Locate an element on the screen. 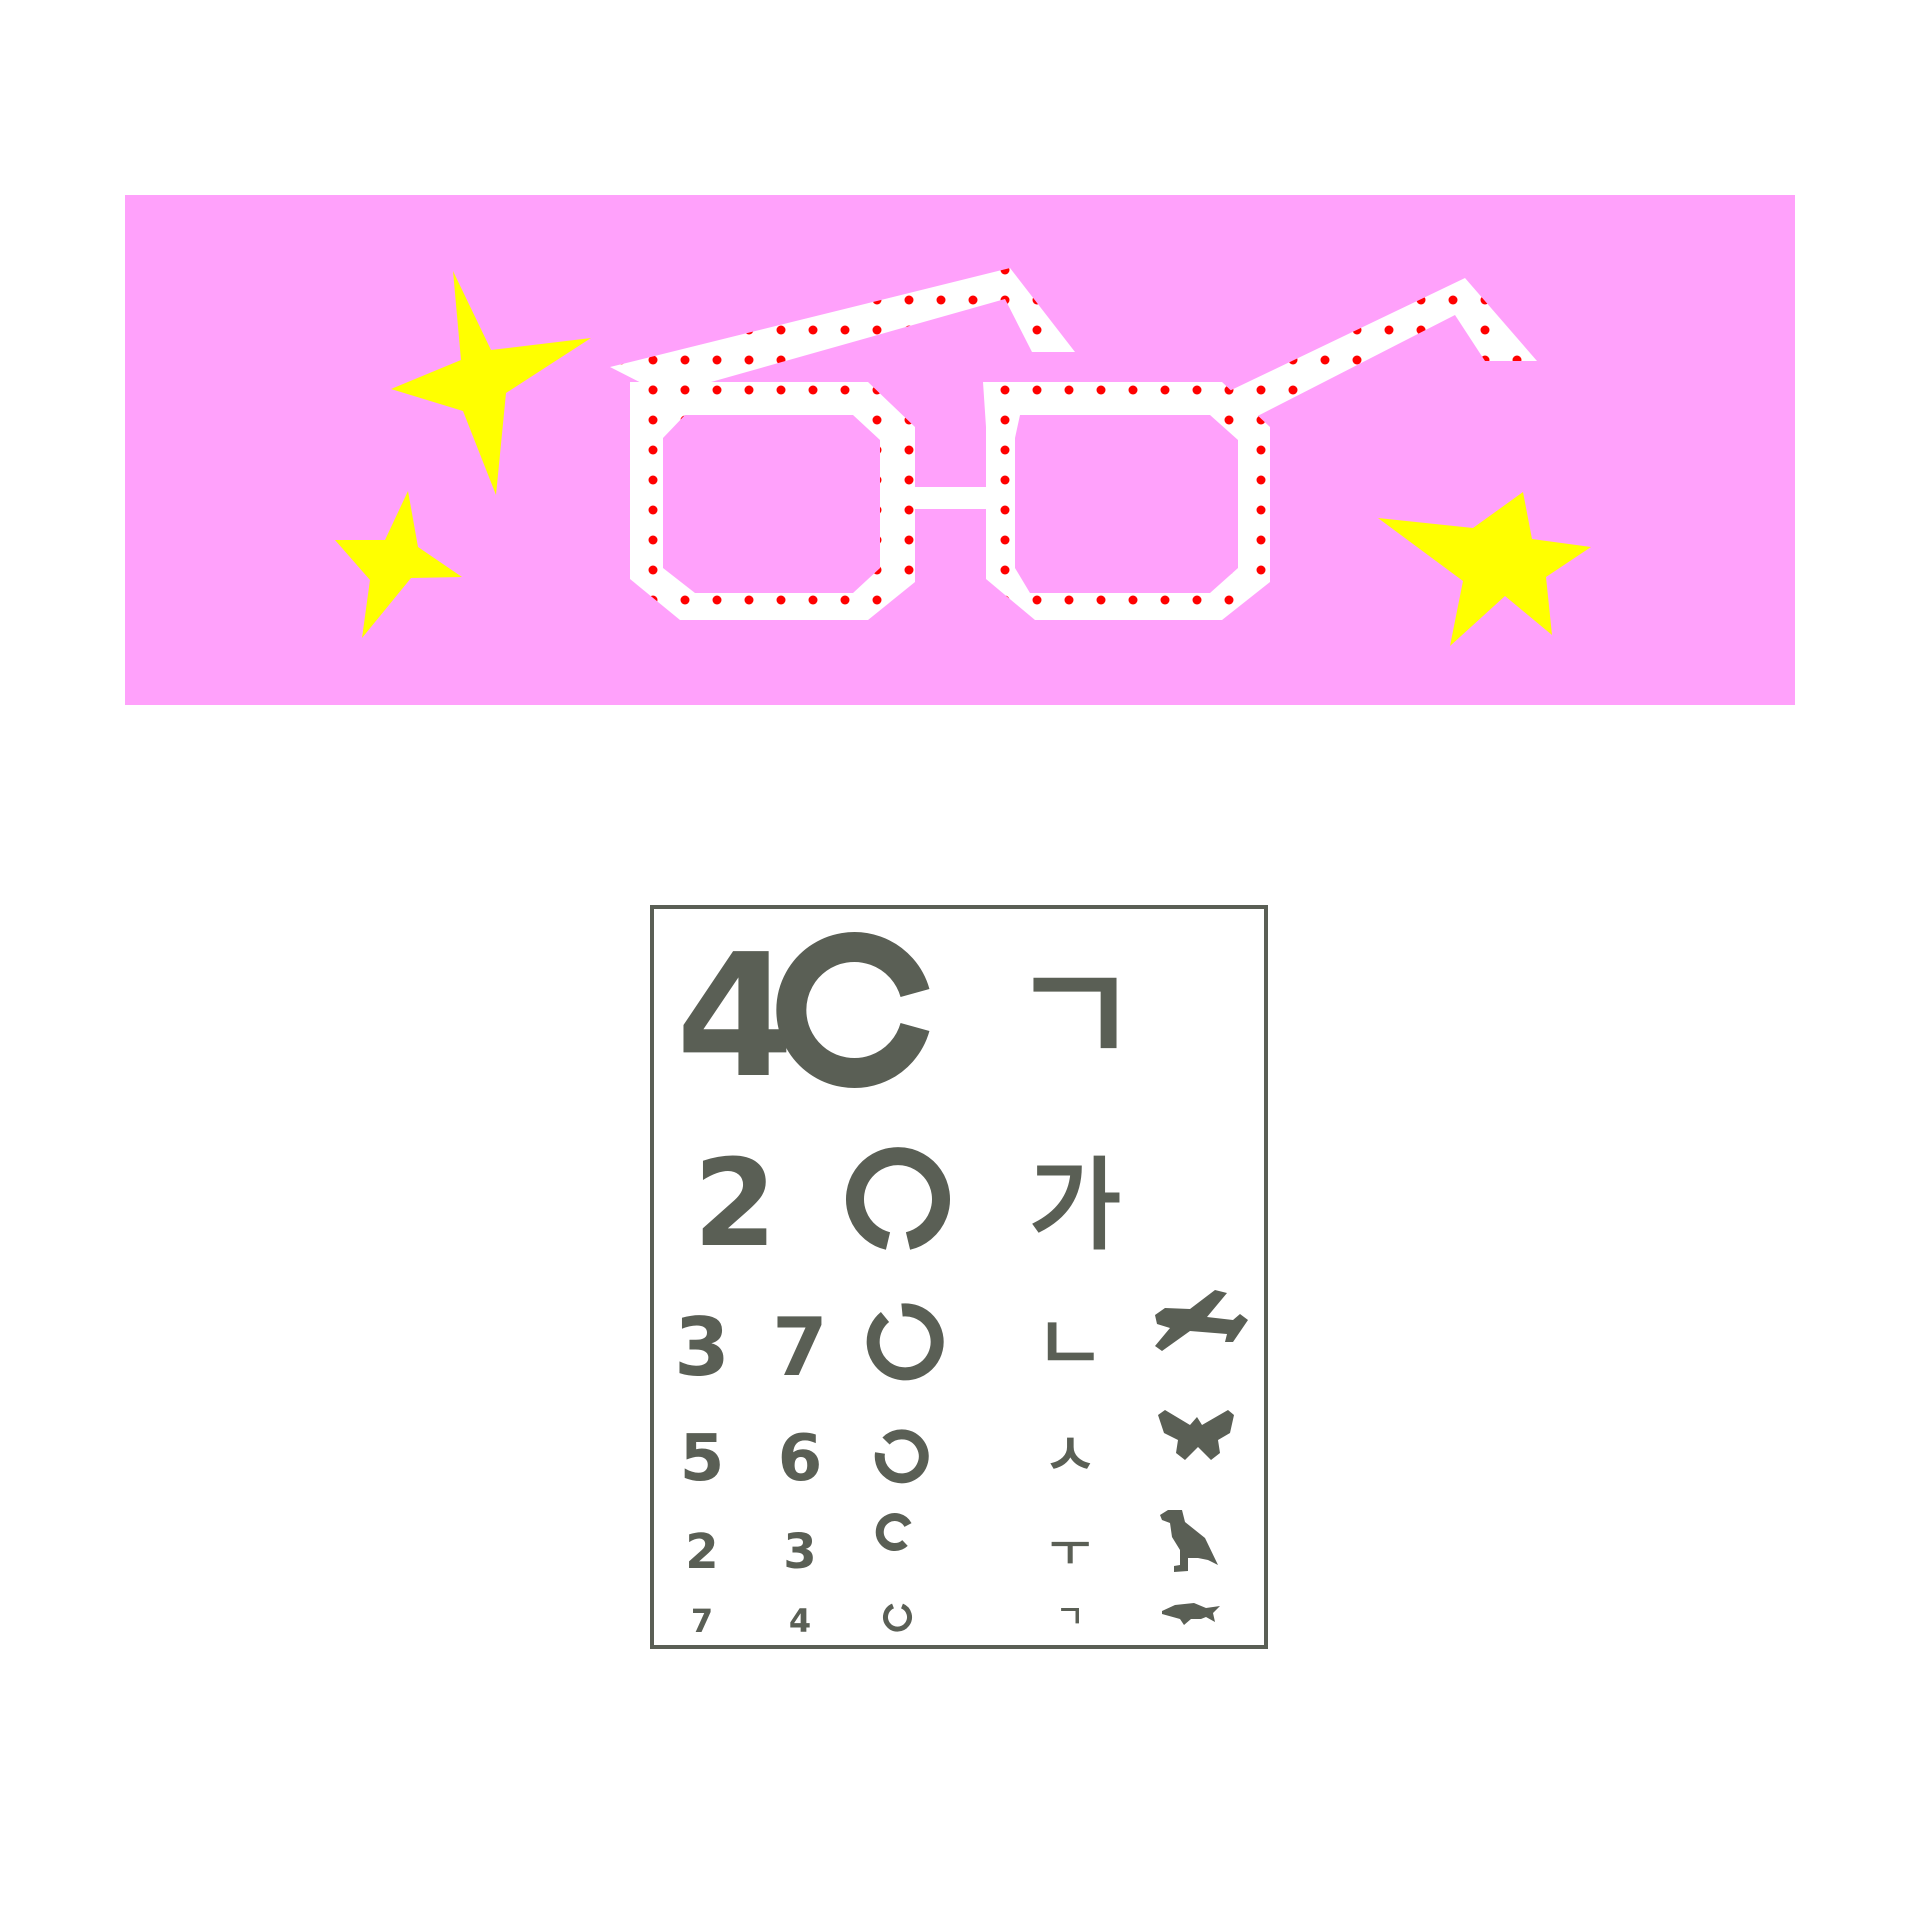 This screenshot has height=1920, width=1920. eye-chart-graphic: 4 ㄱ 2 가 3 7 ㄴ 5 6 ㅅ 2 3 ㅜ 7 4 ㄱ is located at coordinates (959, 1277).